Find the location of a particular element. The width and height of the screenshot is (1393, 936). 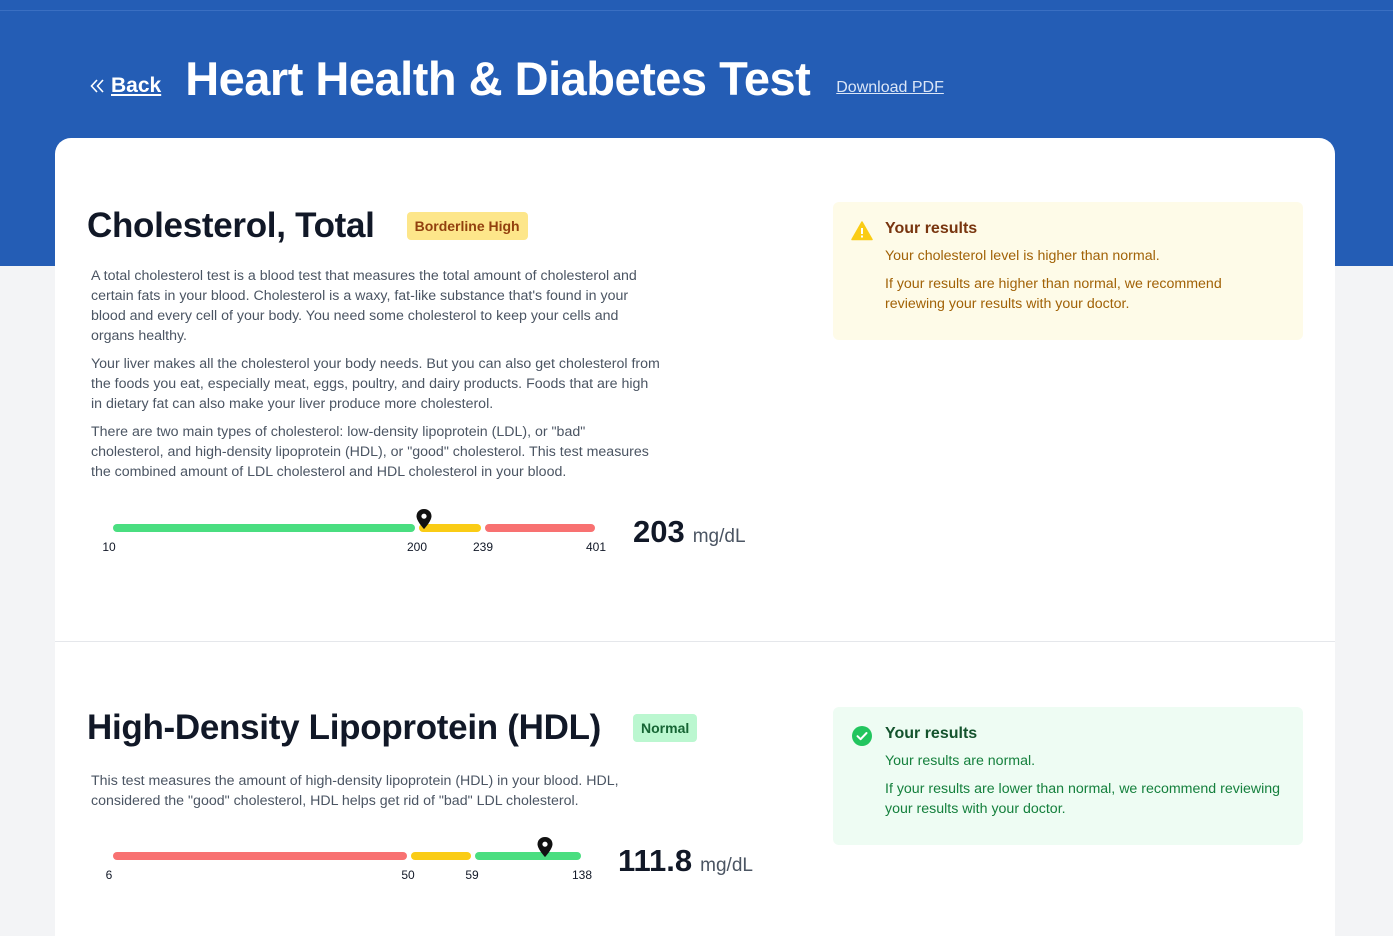

gauge-tick: 401 is located at coordinates (596, 547).